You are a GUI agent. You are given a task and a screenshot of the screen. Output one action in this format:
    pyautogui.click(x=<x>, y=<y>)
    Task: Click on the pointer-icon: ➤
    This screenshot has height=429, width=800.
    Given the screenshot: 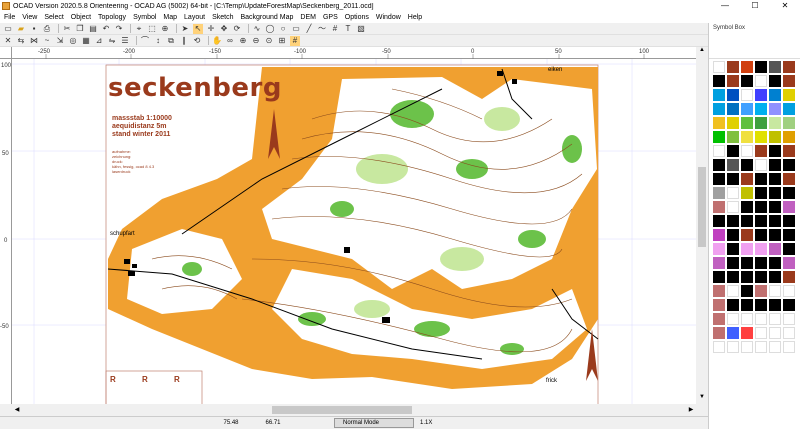 What is the action you would take?
    pyautogui.click(x=185, y=29)
    